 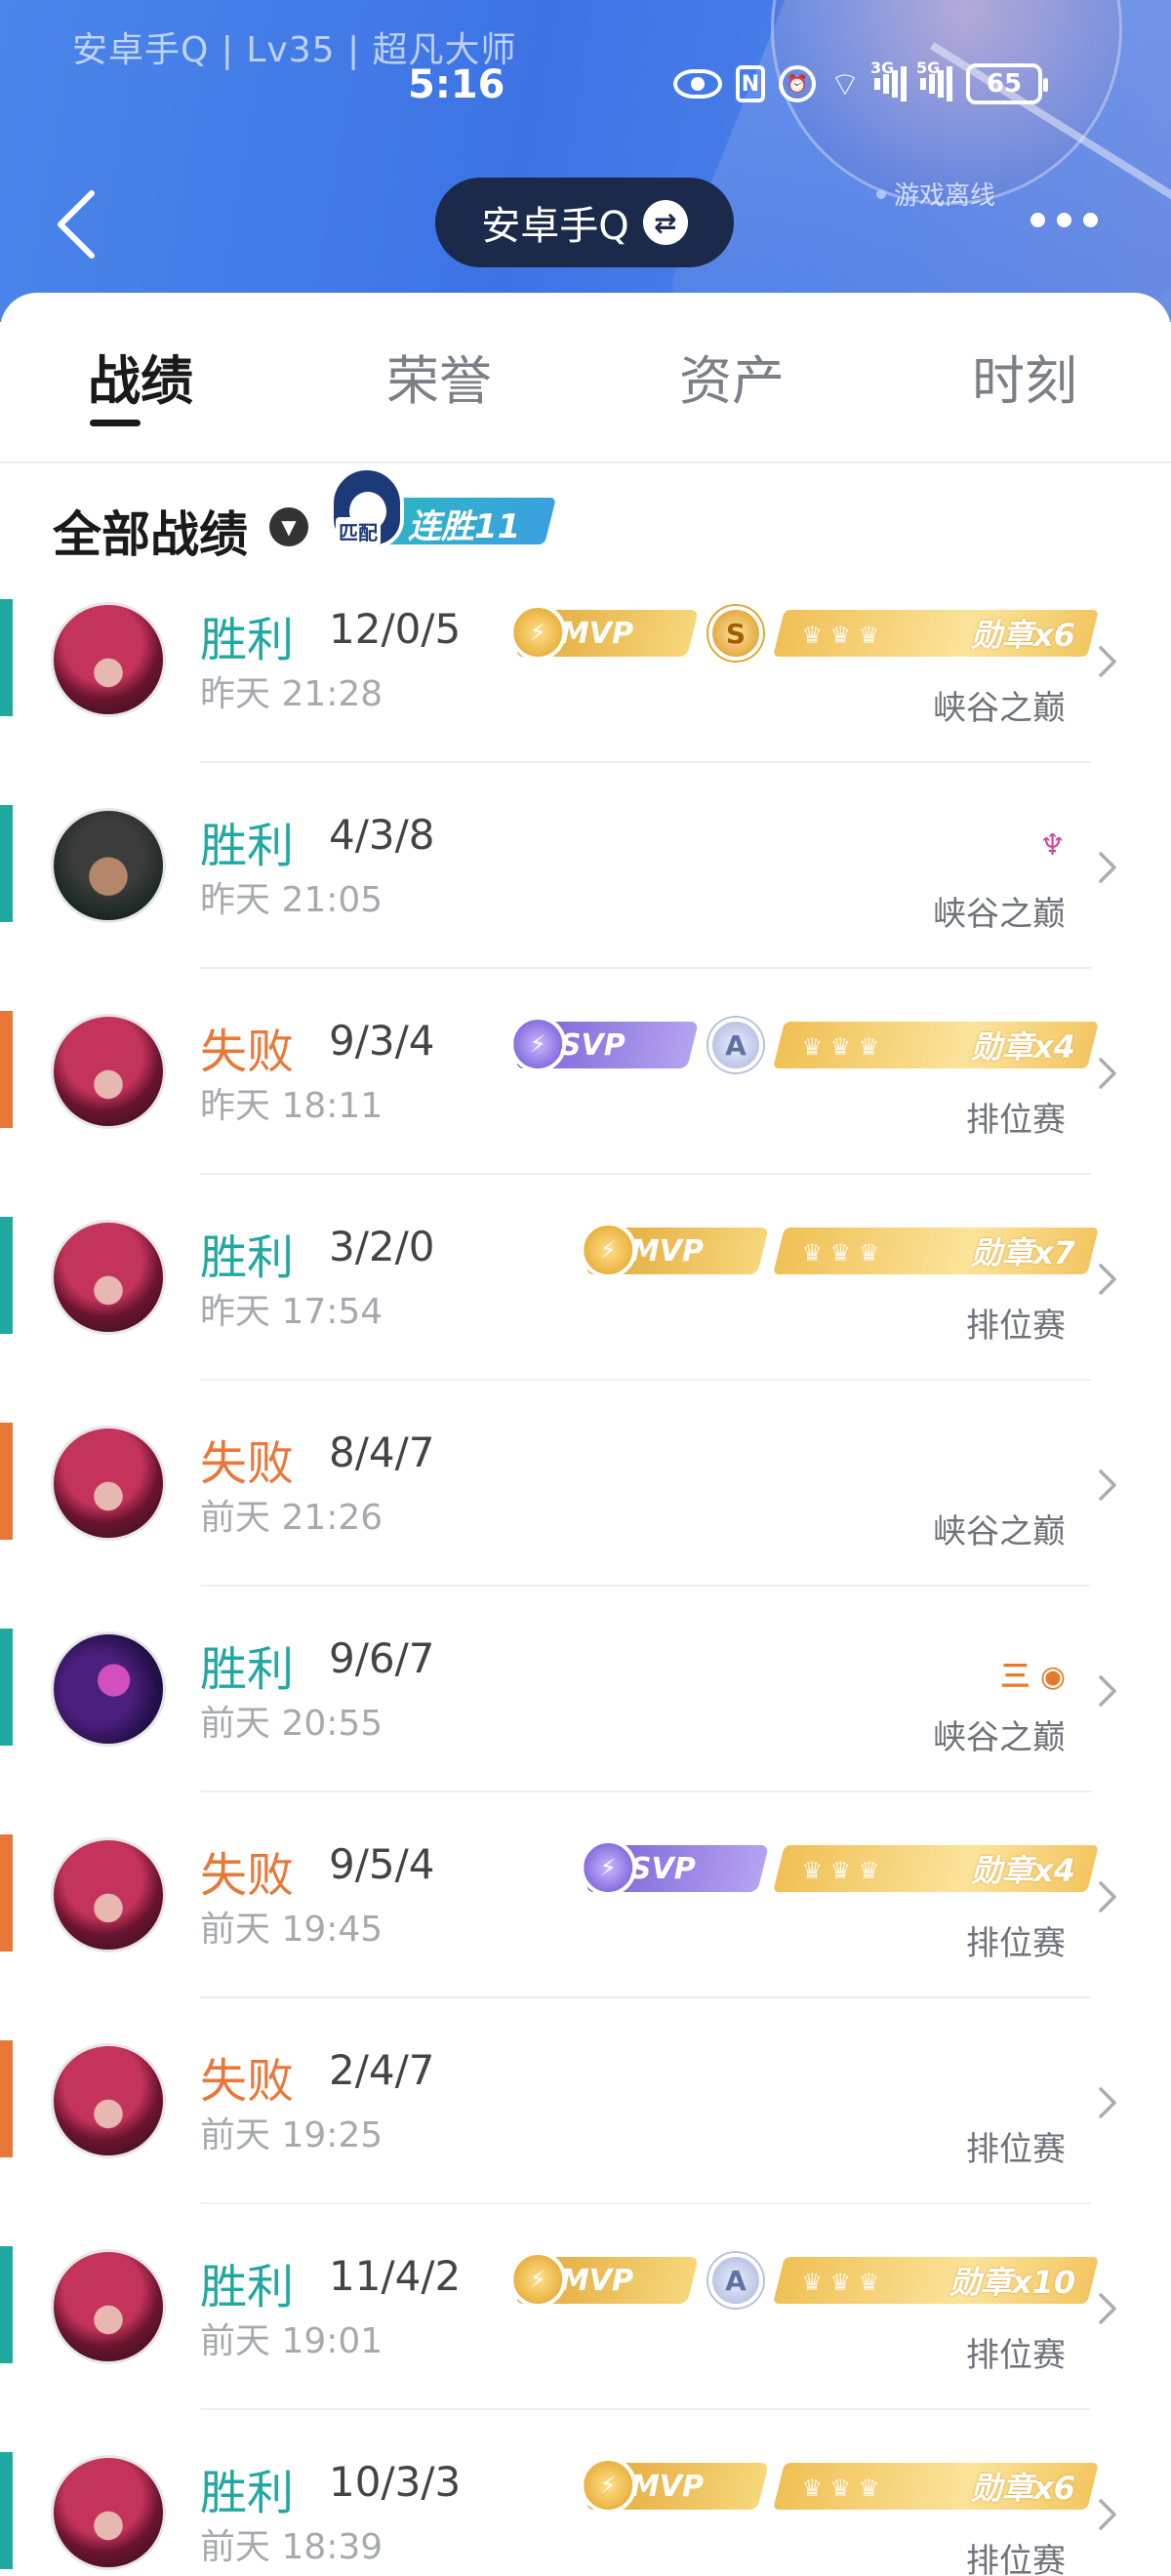 I want to click on match-time: 昨天 21:28, so click(x=292, y=694).